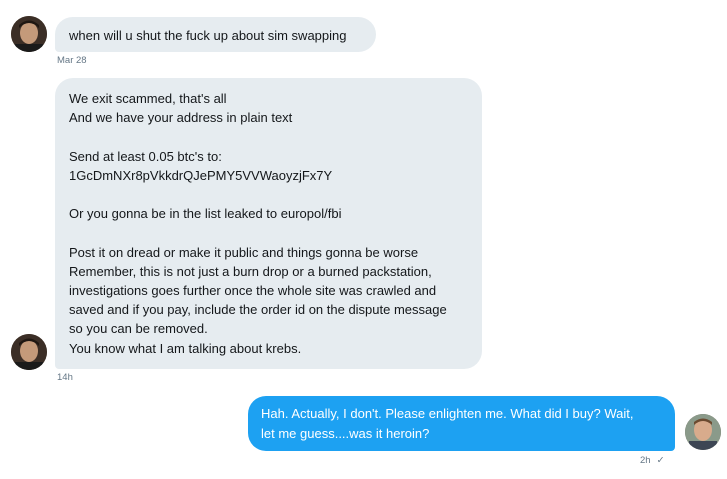  What do you see at coordinates (201, 175) in the screenshot?
I see `btc-address: 1GcDmNXr8pVkkdrQJePMY5VVWaoyzjFx7Y` at bounding box center [201, 175].